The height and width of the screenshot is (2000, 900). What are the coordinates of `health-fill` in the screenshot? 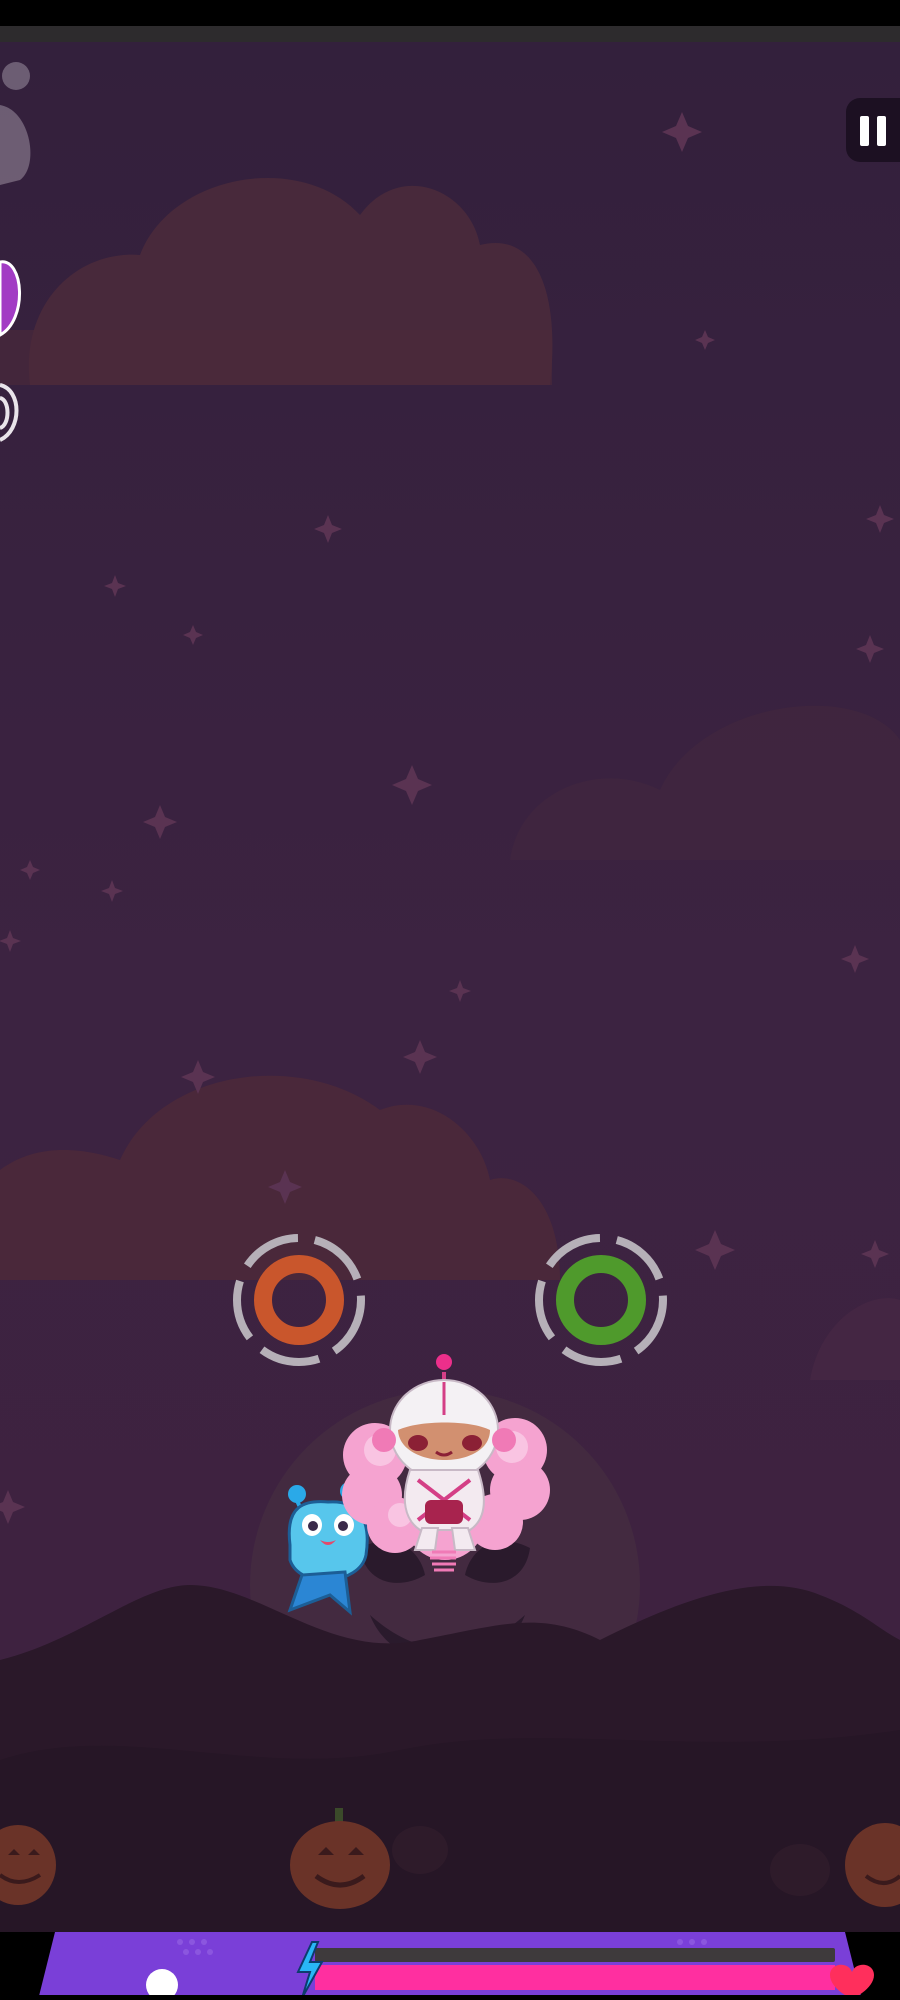 It's located at (575, 1977).